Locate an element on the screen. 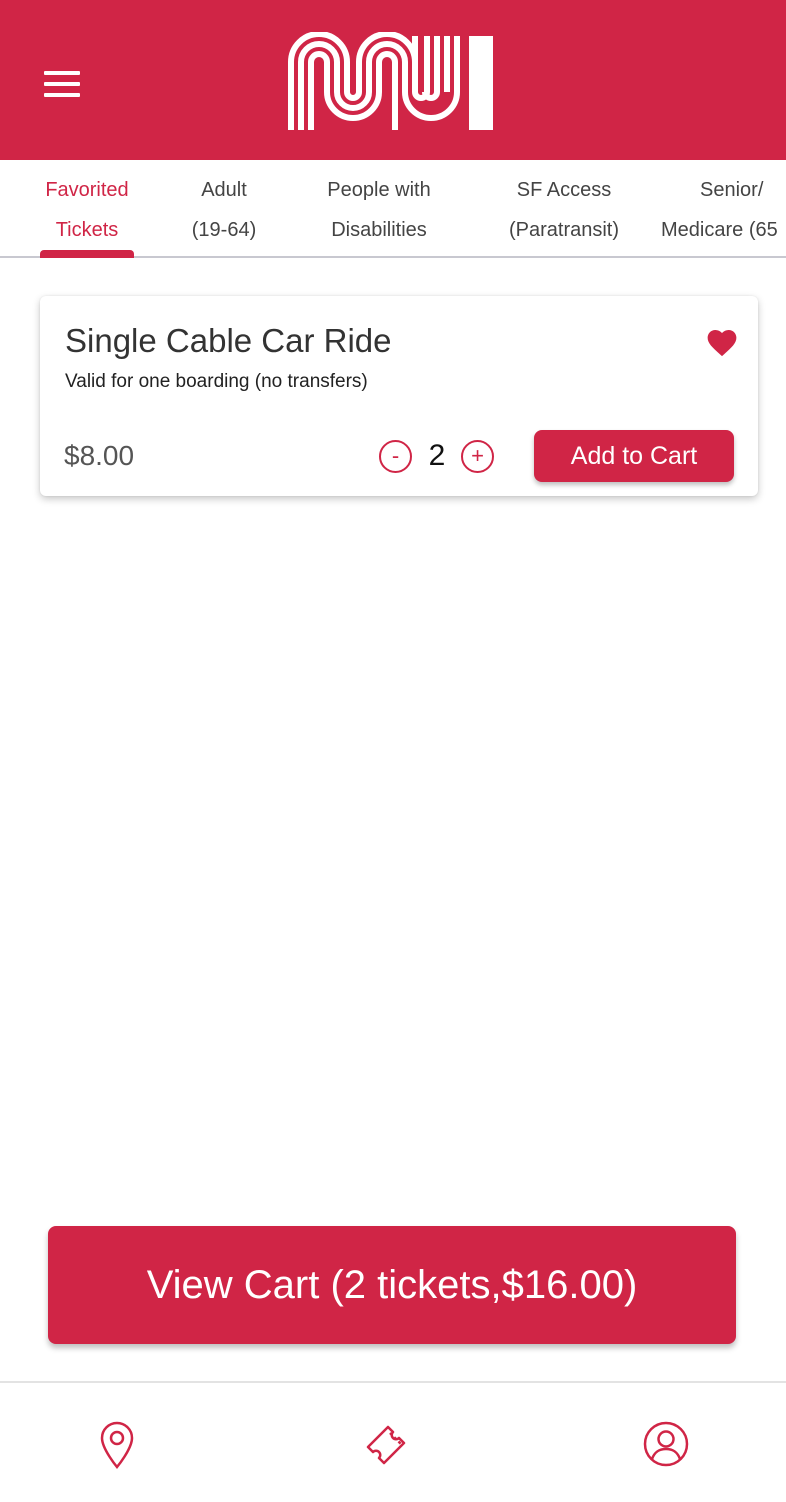 The width and height of the screenshot is (786, 1502). account-icon is located at coordinates (666, 1444).